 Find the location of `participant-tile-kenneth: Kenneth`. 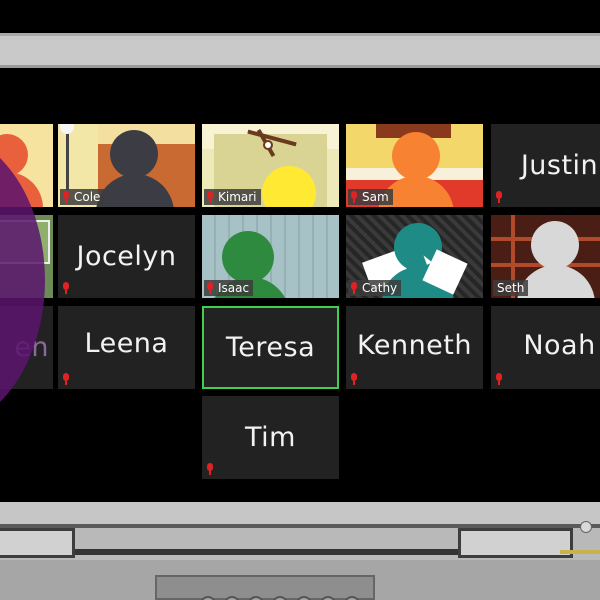

participant-tile-kenneth: Kenneth is located at coordinates (414, 347).